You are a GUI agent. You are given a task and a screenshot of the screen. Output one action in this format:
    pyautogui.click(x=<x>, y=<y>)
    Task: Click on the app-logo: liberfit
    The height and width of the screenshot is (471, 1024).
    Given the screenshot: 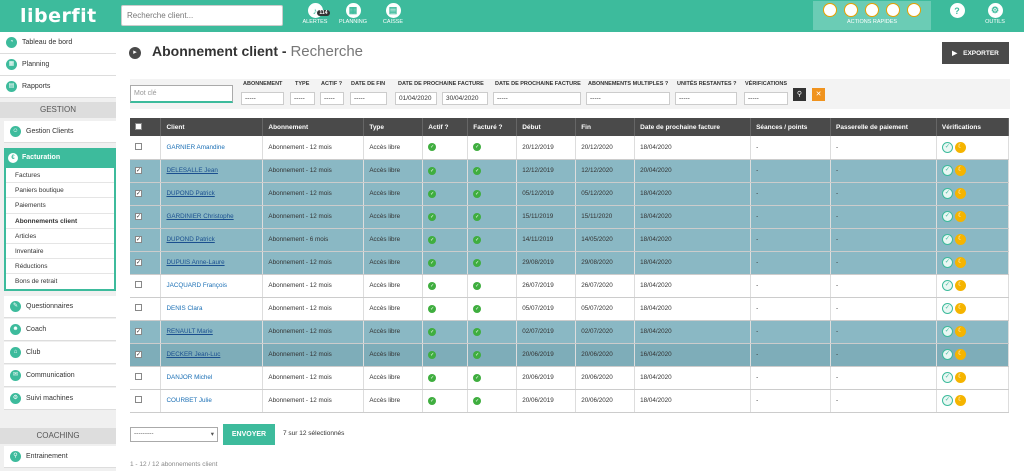 What is the action you would take?
    pyautogui.click(x=58, y=16)
    